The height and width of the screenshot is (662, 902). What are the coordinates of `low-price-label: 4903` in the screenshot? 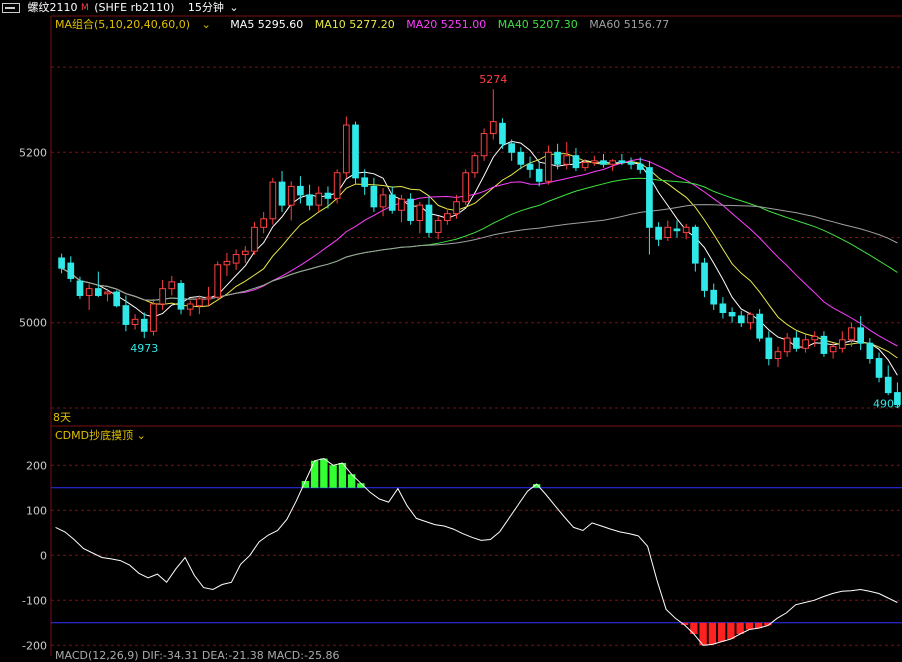 It's located at (887, 403).